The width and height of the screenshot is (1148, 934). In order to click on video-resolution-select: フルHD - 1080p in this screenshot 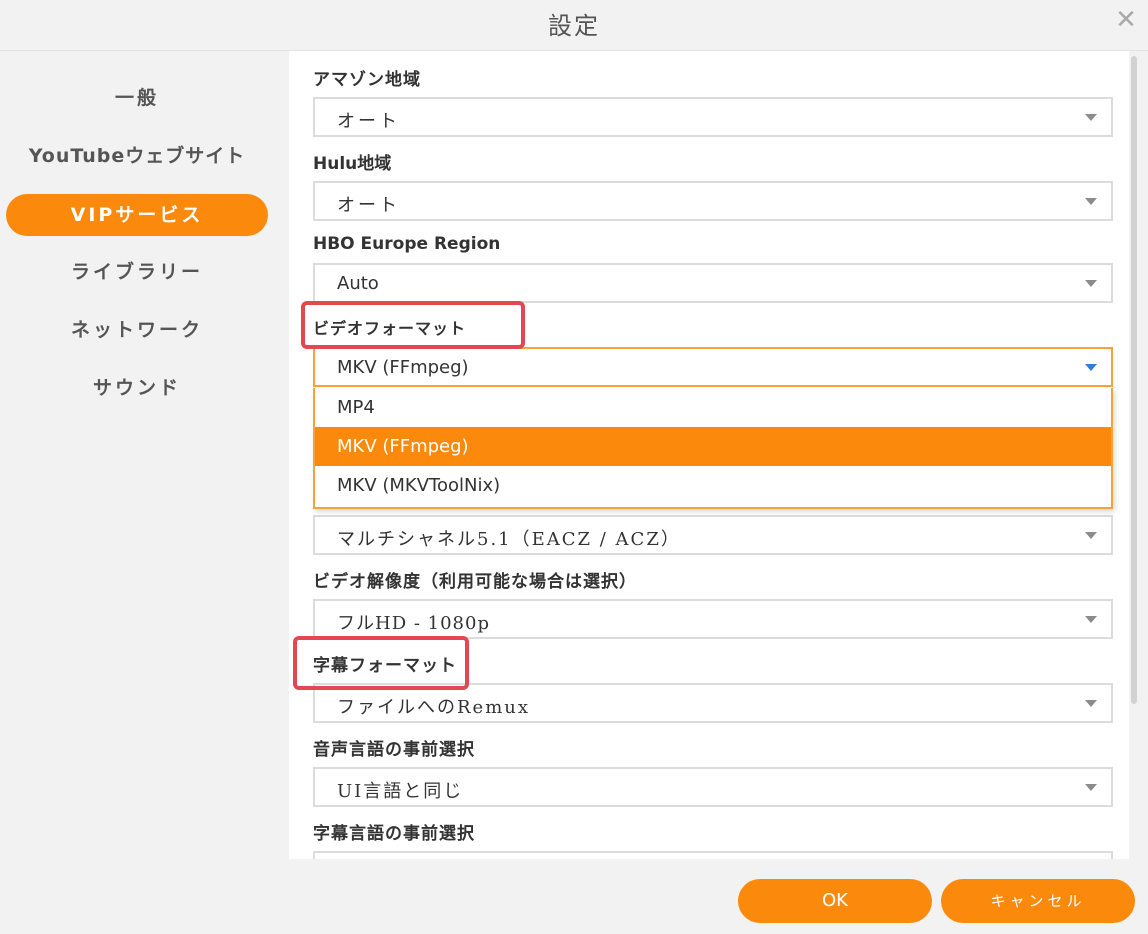, I will do `click(713, 619)`.